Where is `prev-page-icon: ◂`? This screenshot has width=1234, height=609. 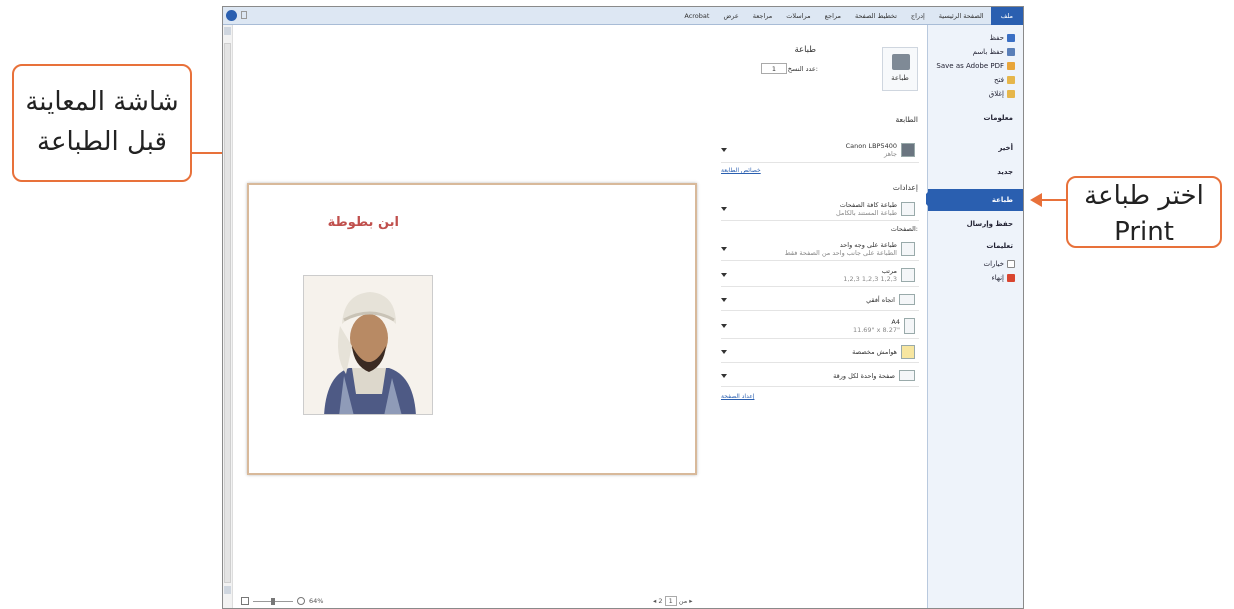 prev-page-icon: ◂ is located at coordinates (654, 601).